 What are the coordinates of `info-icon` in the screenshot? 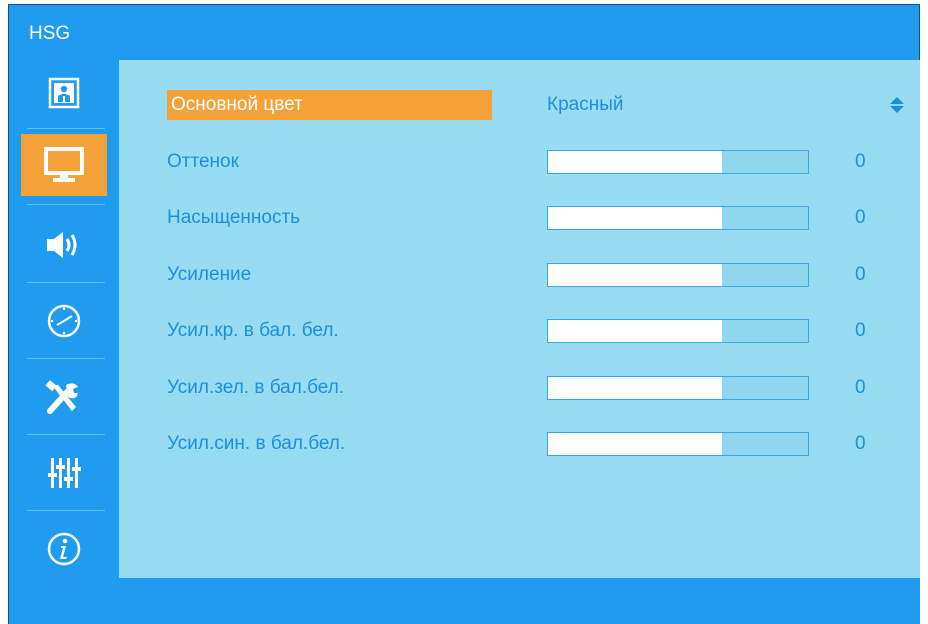 It's located at (64, 549).